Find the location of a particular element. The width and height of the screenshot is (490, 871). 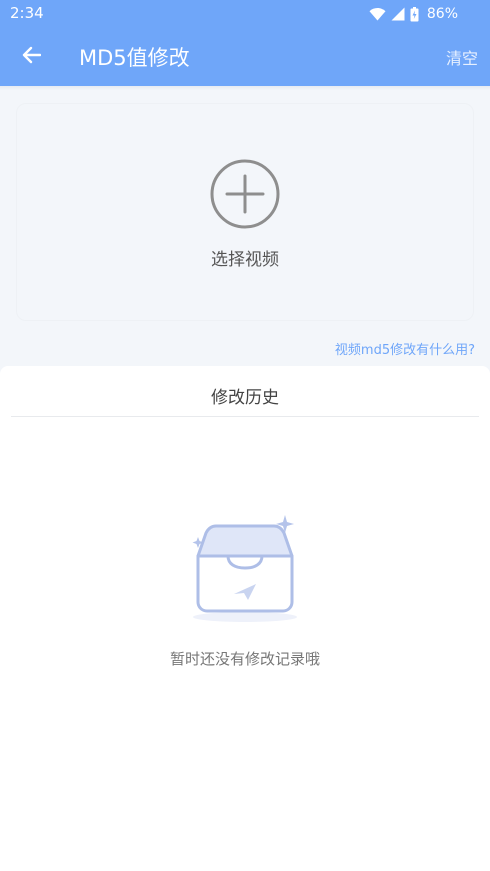

md5-help-link: 视频md5修改有什么用? is located at coordinates (405, 348).